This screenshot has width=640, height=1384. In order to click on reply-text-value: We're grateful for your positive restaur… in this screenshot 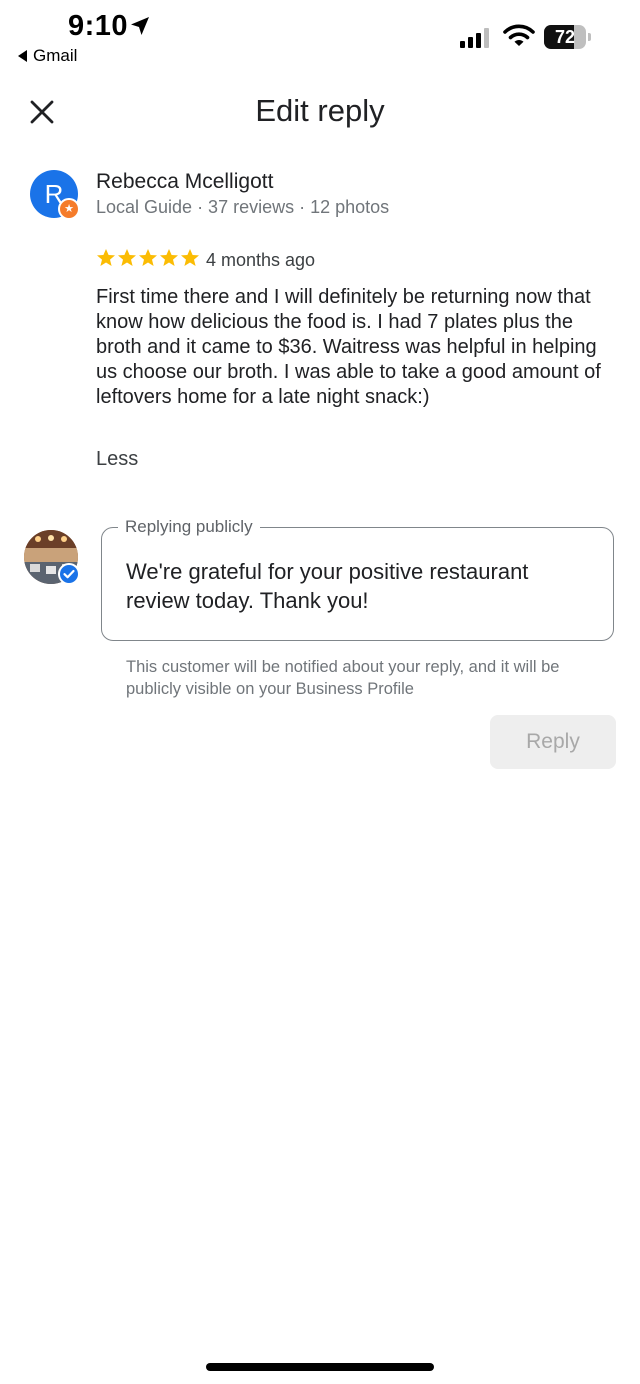, I will do `click(361, 586)`.